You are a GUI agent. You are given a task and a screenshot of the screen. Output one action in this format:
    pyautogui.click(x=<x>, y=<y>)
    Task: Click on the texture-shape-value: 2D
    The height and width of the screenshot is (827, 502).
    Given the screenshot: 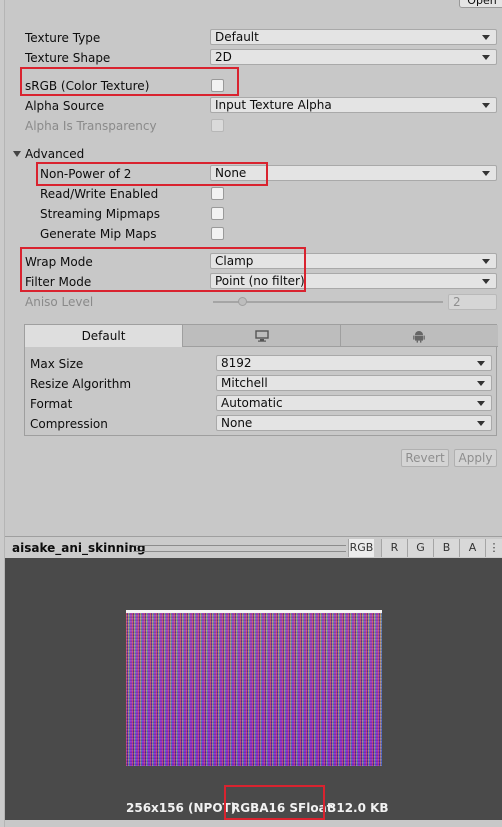 What is the action you would take?
    pyautogui.click(x=223, y=57)
    